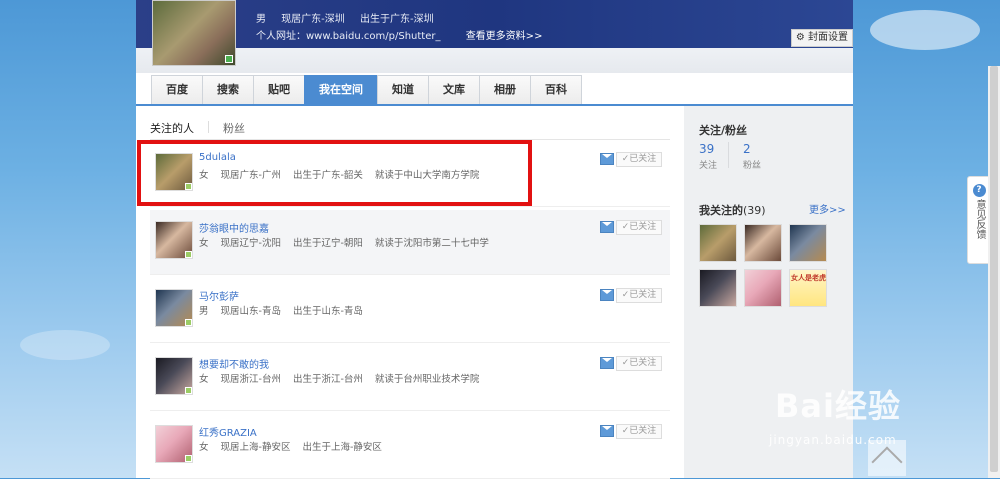  What do you see at coordinates (994, 269) in the screenshot?
I see `scrollbar-thumb` at bounding box center [994, 269].